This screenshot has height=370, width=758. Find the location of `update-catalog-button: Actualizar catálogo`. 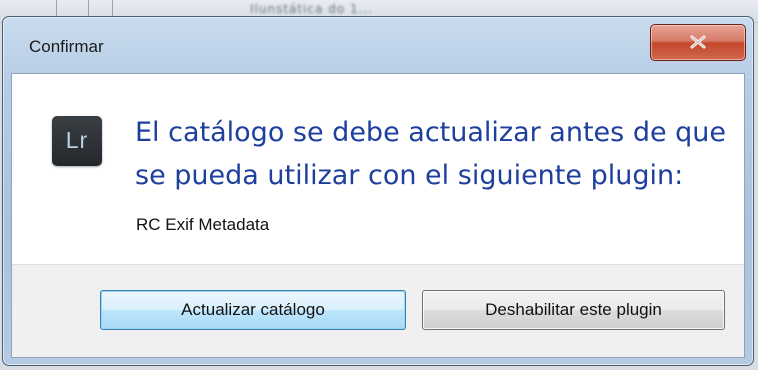

update-catalog-button: Actualizar catálogo is located at coordinates (253, 310).